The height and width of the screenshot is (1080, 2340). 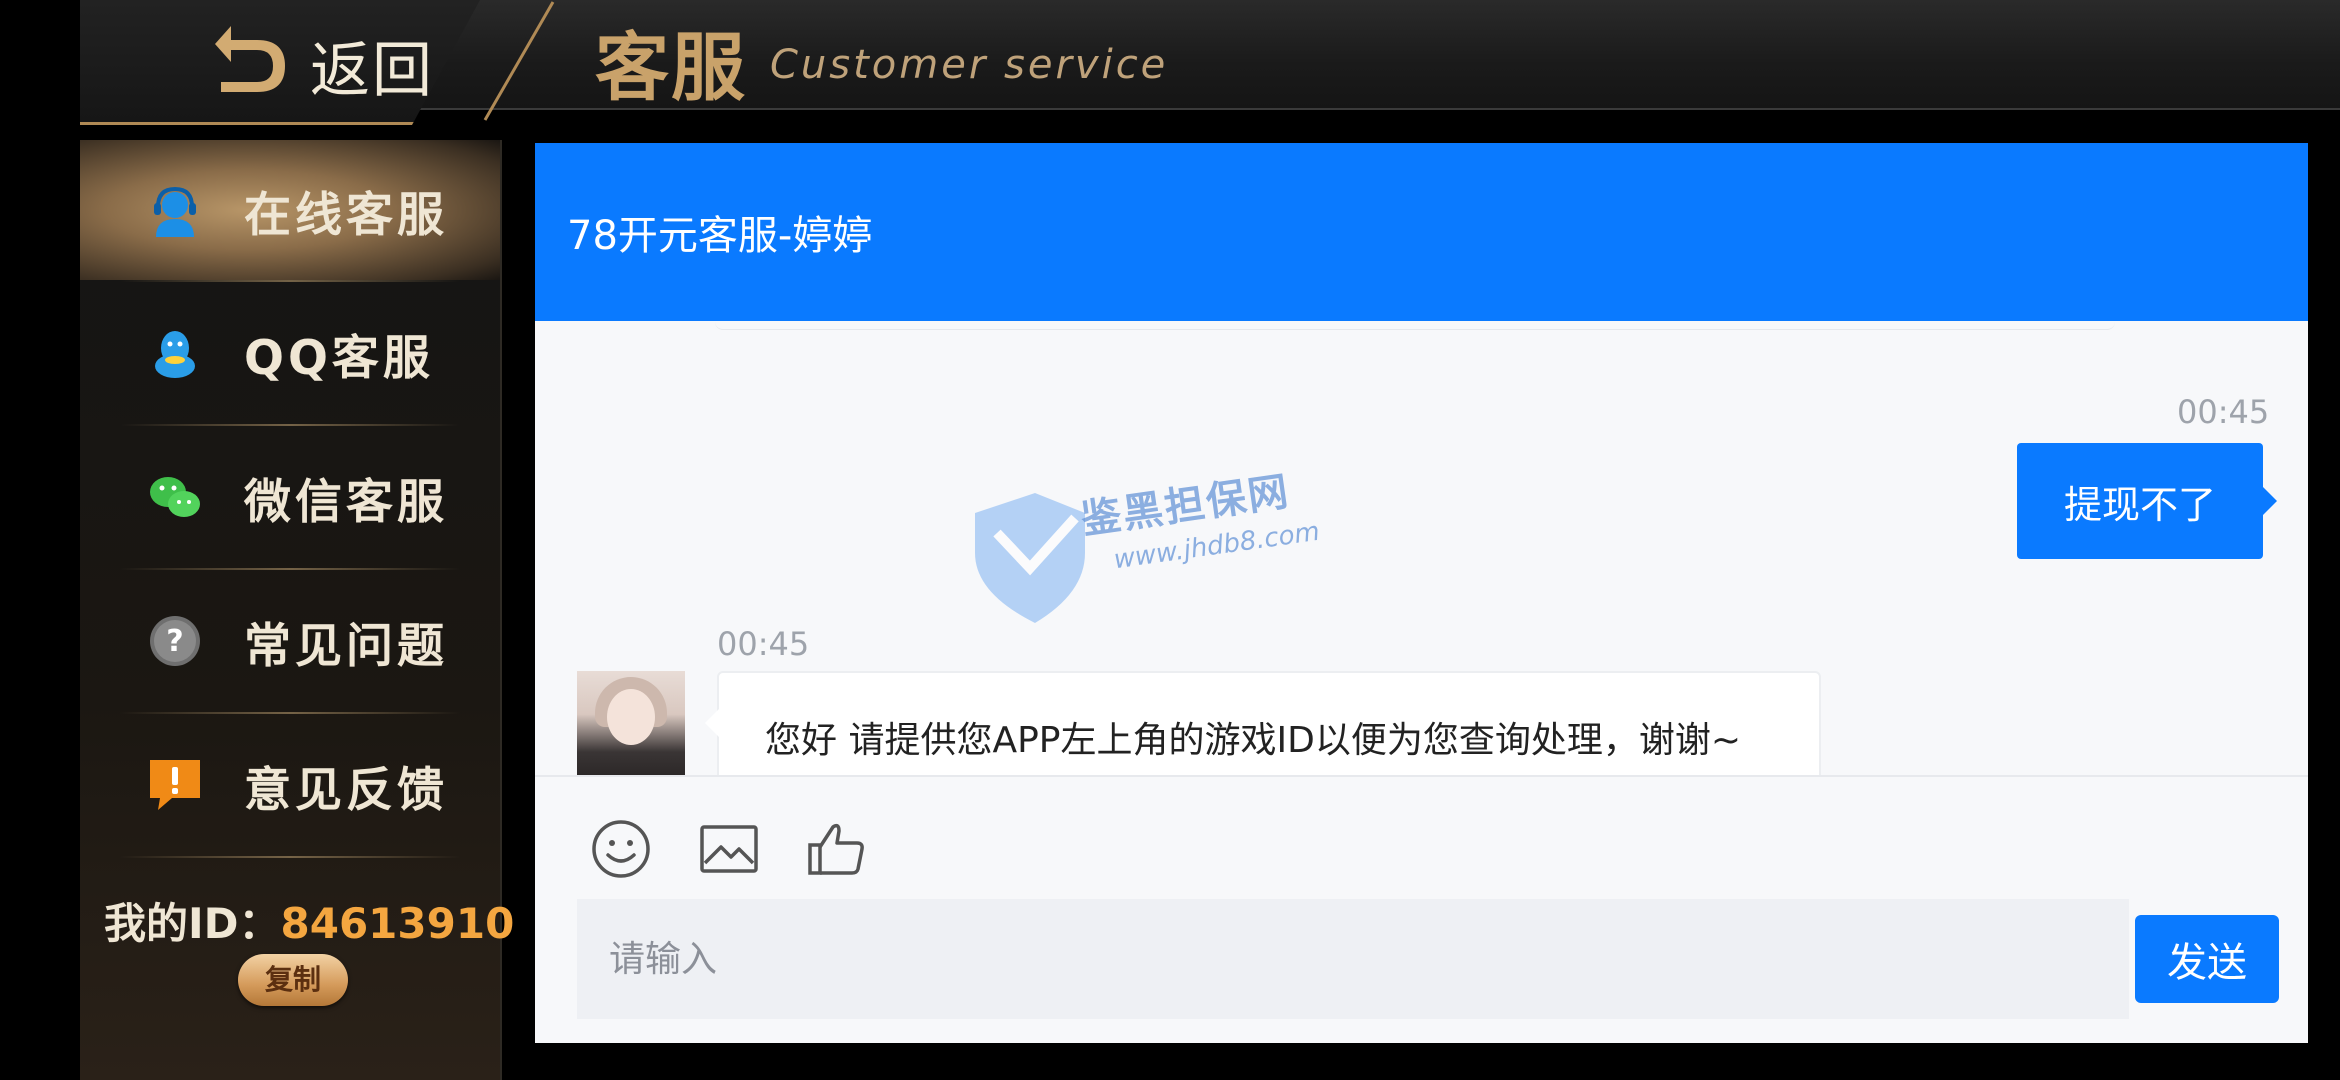 I want to click on avatar, so click(x=631, y=725).